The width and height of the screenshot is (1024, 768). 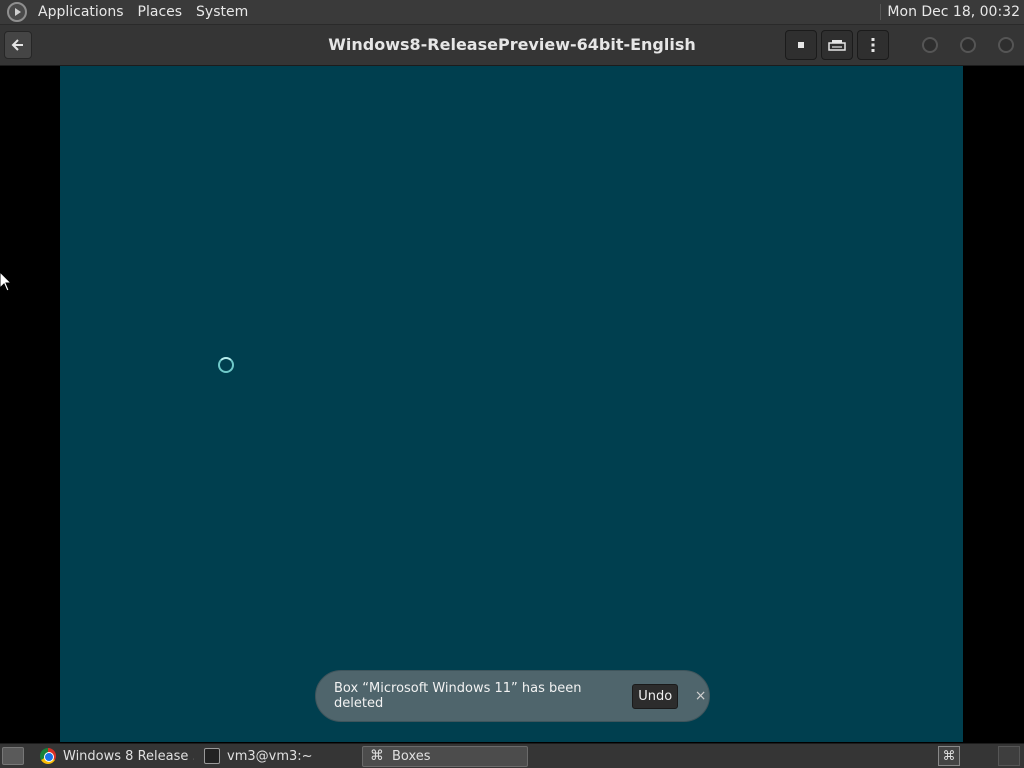 I want to click on mouse-pointer-icon, so click(x=6, y=282).